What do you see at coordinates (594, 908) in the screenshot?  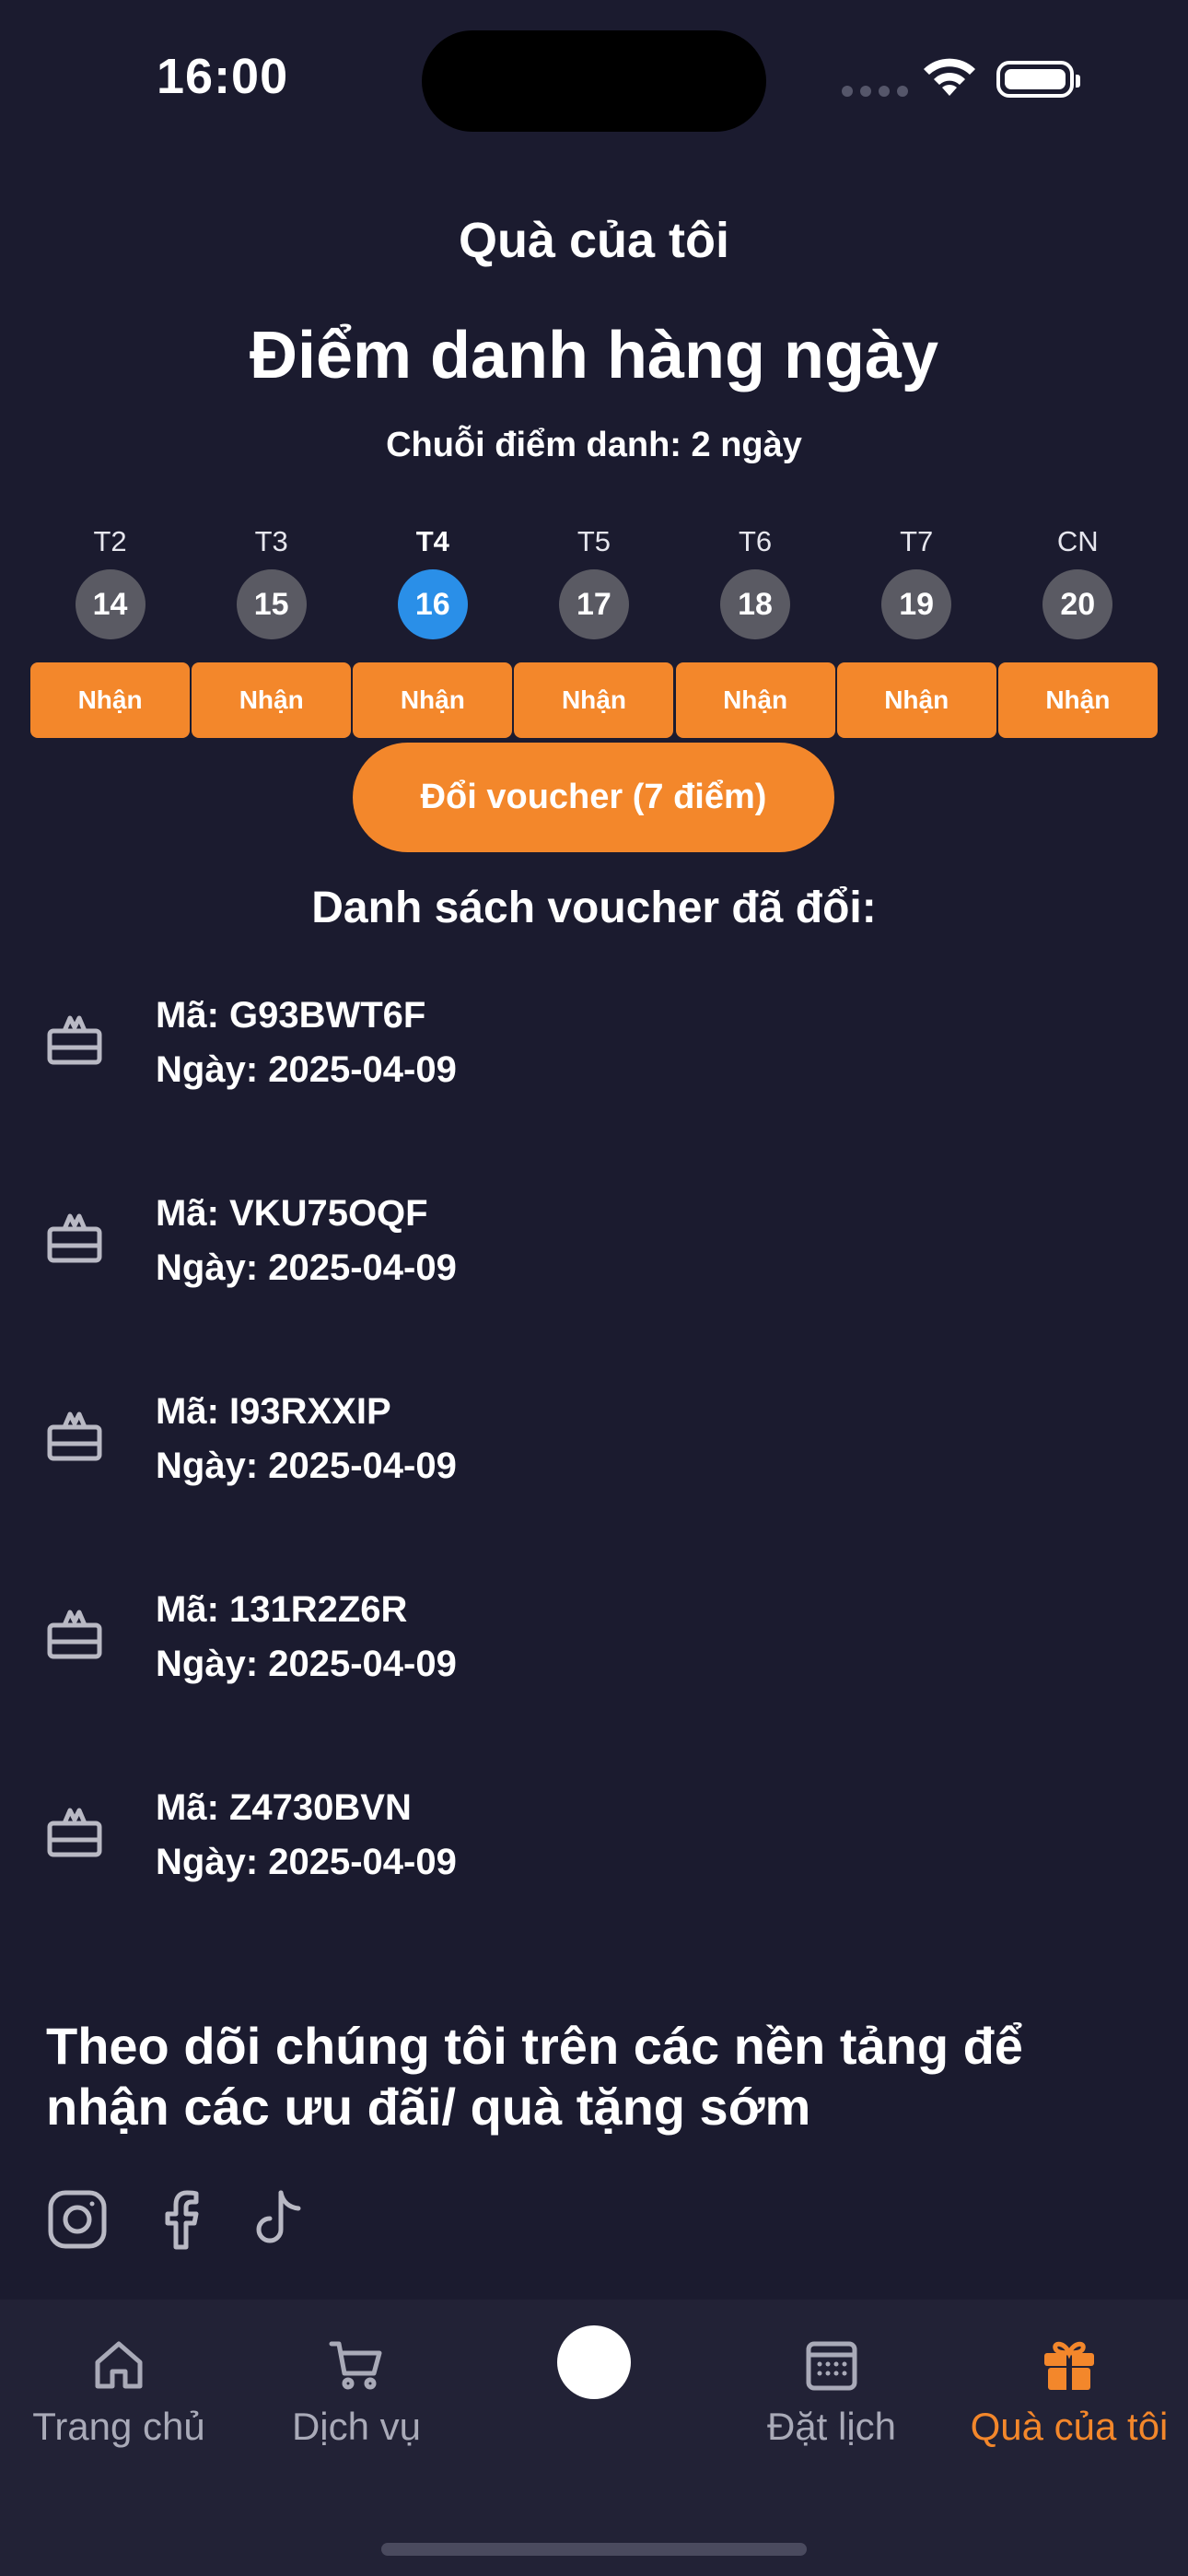 I see `voucher-list-heading: Danh sách voucher đã đổi:` at bounding box center [594, 908].